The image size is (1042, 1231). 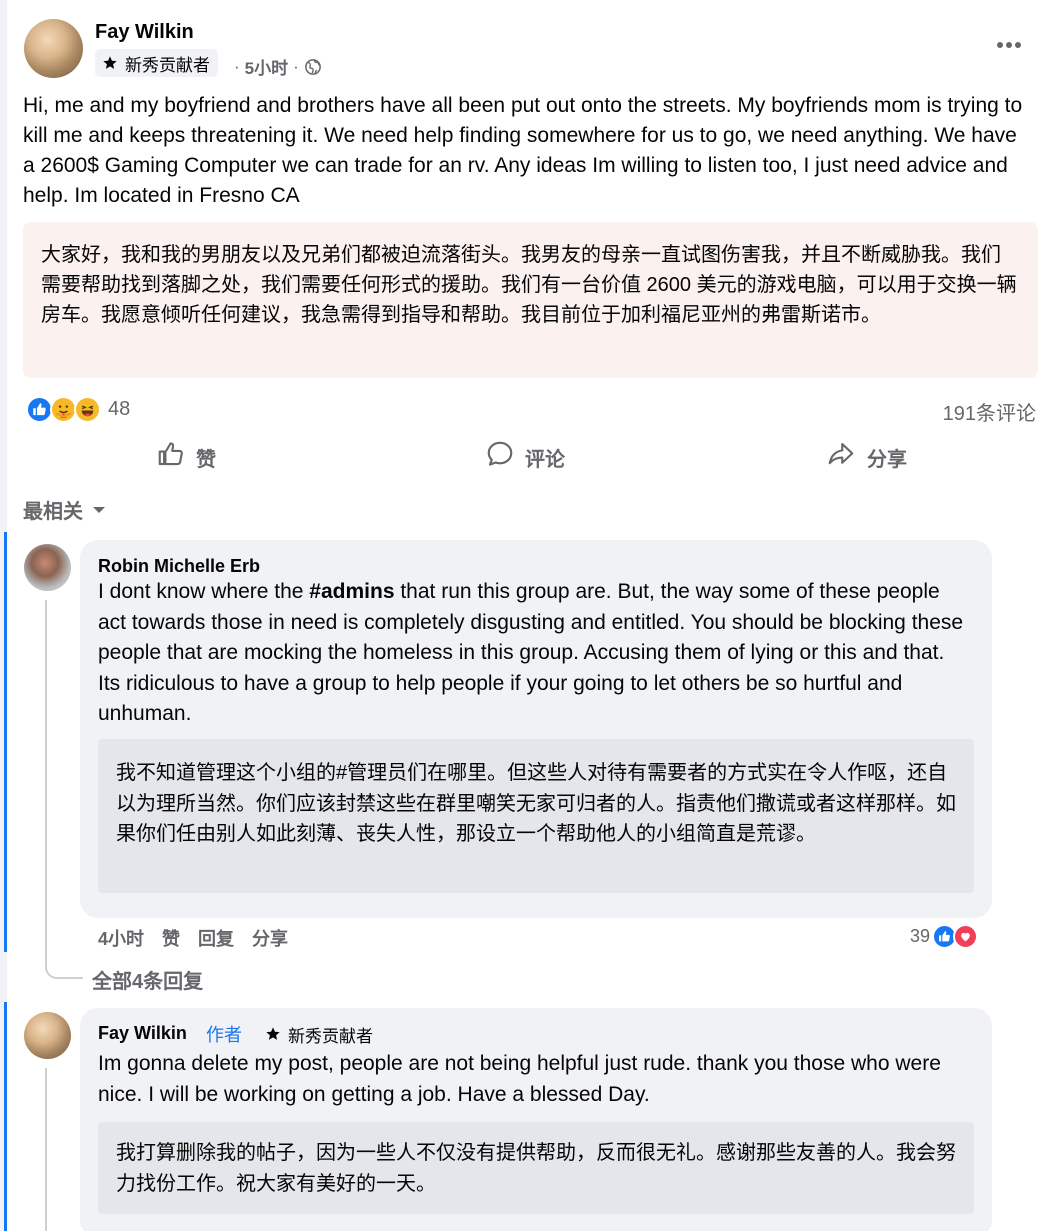 What do you see at coordinates (944, 936) in the screenshot?
I see `comment-reaction-summary: 39` at bounding box center [944, 936].